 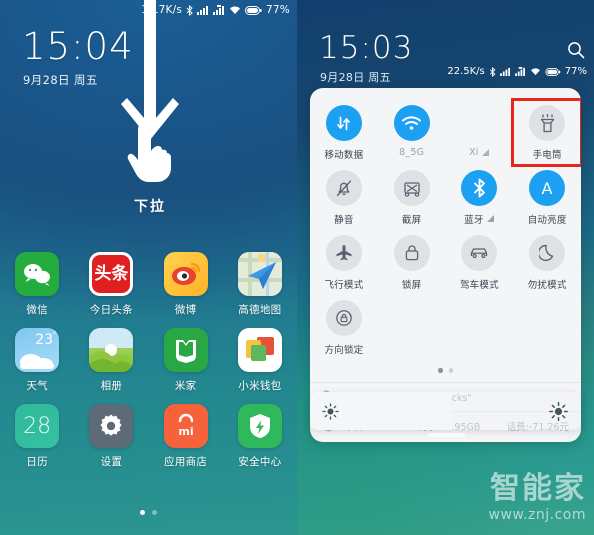 What do you see at coordinates (537, 515) in the screenshot?
I see `watermark-url: www.znj.com` at bounding box center [537, 515].